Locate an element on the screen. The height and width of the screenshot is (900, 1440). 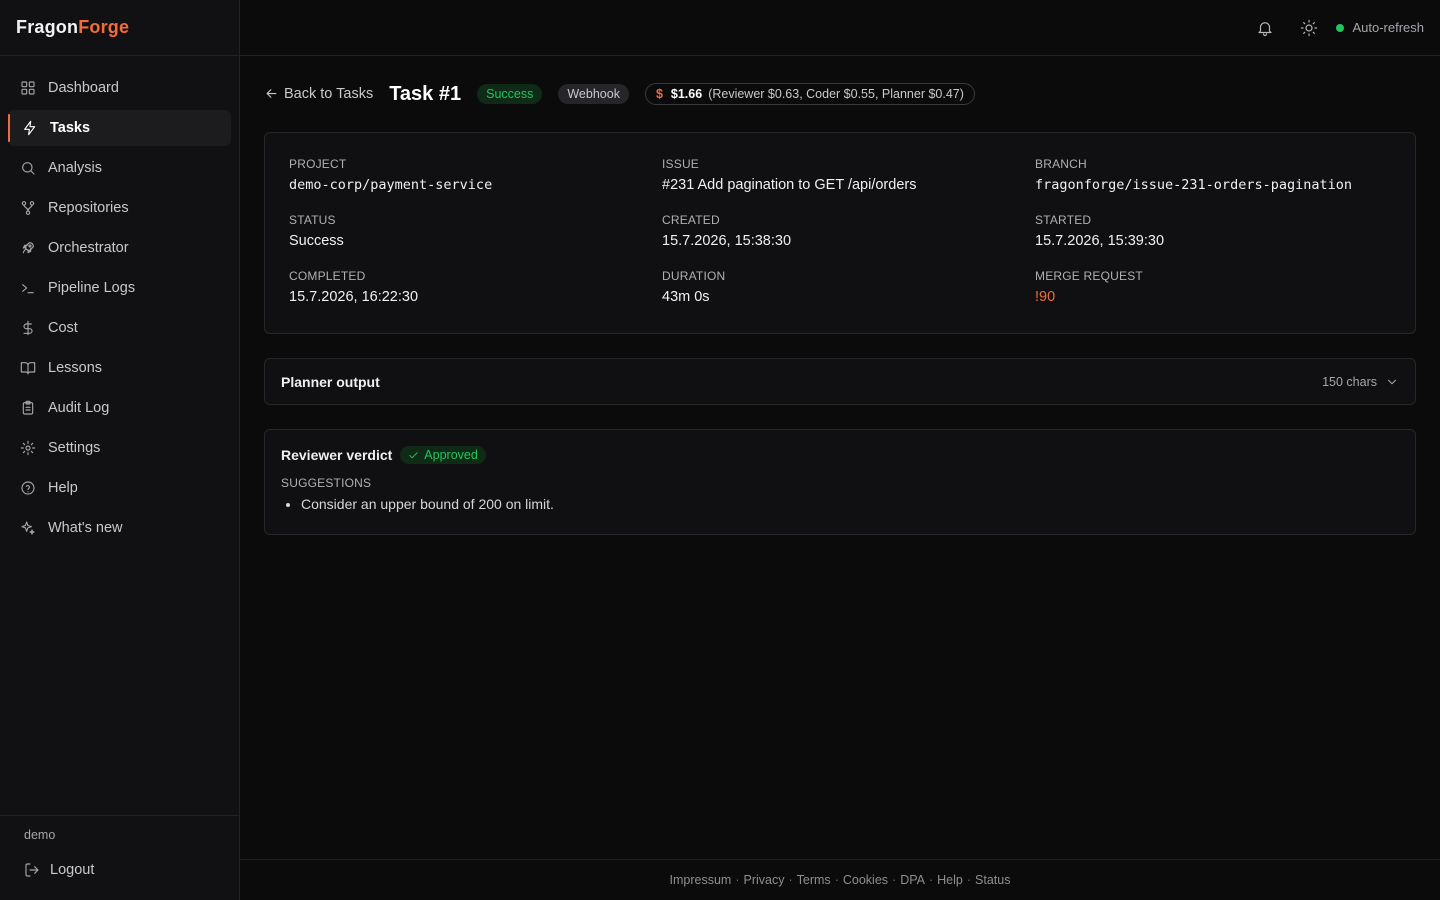
footer-link-cookies: Cookies is located at coordinates (865, 880).